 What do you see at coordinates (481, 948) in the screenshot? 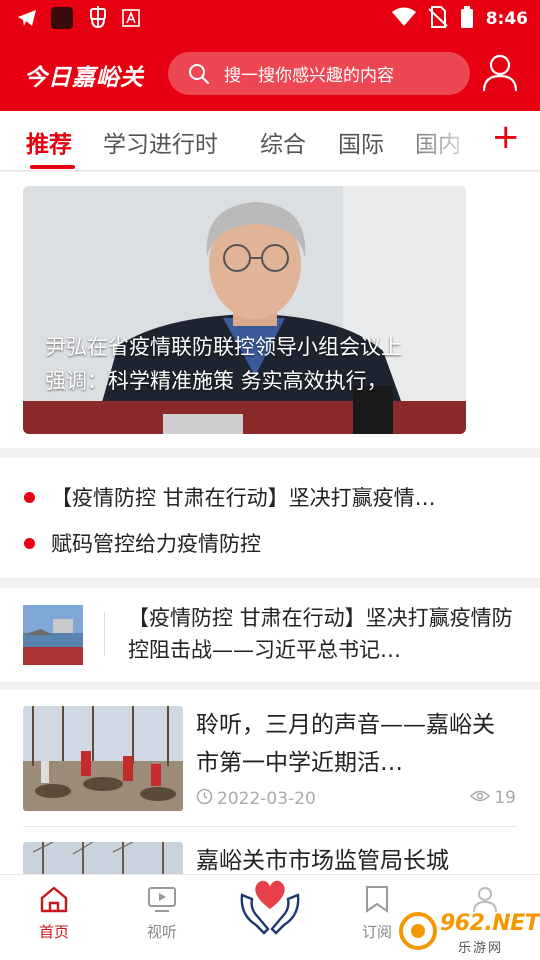
I see `watermark-sub: 乐游网` at bounding box center [481, 948].